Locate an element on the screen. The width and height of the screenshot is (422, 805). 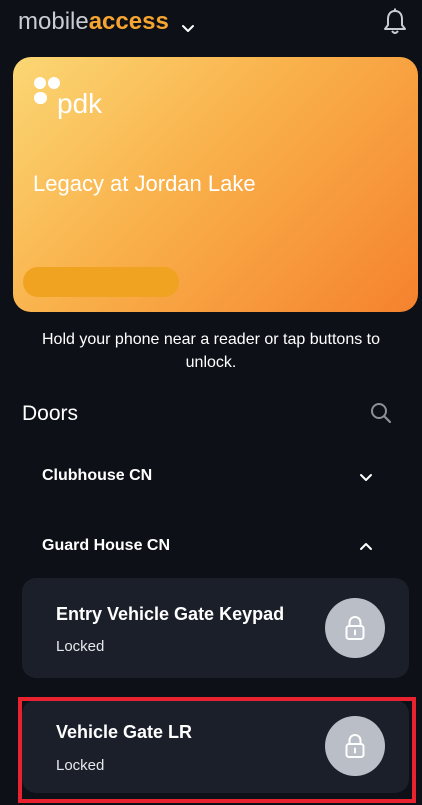
doors-title: Doors is located at coordinates (50, 413).